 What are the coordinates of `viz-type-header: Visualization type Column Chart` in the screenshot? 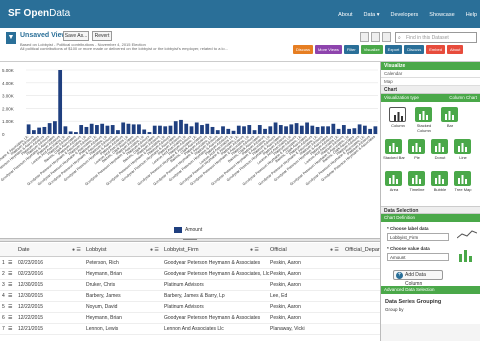 It's located at (430, 98).